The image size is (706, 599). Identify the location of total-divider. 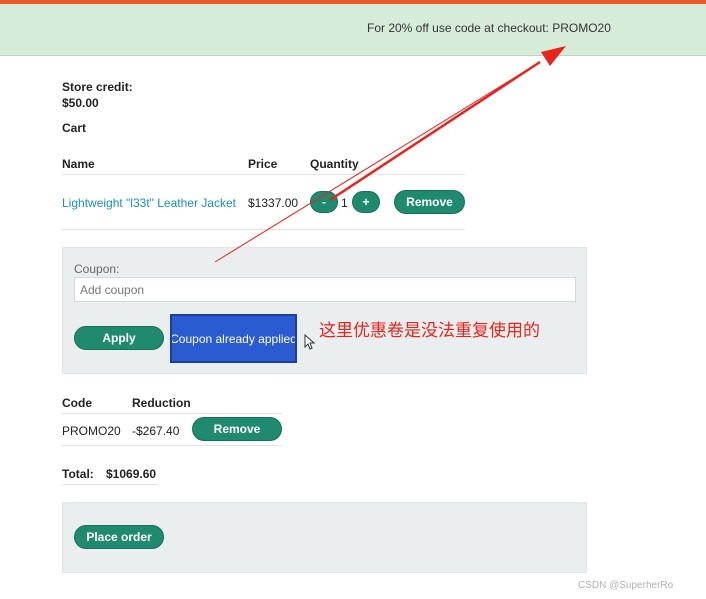
(110, 484).